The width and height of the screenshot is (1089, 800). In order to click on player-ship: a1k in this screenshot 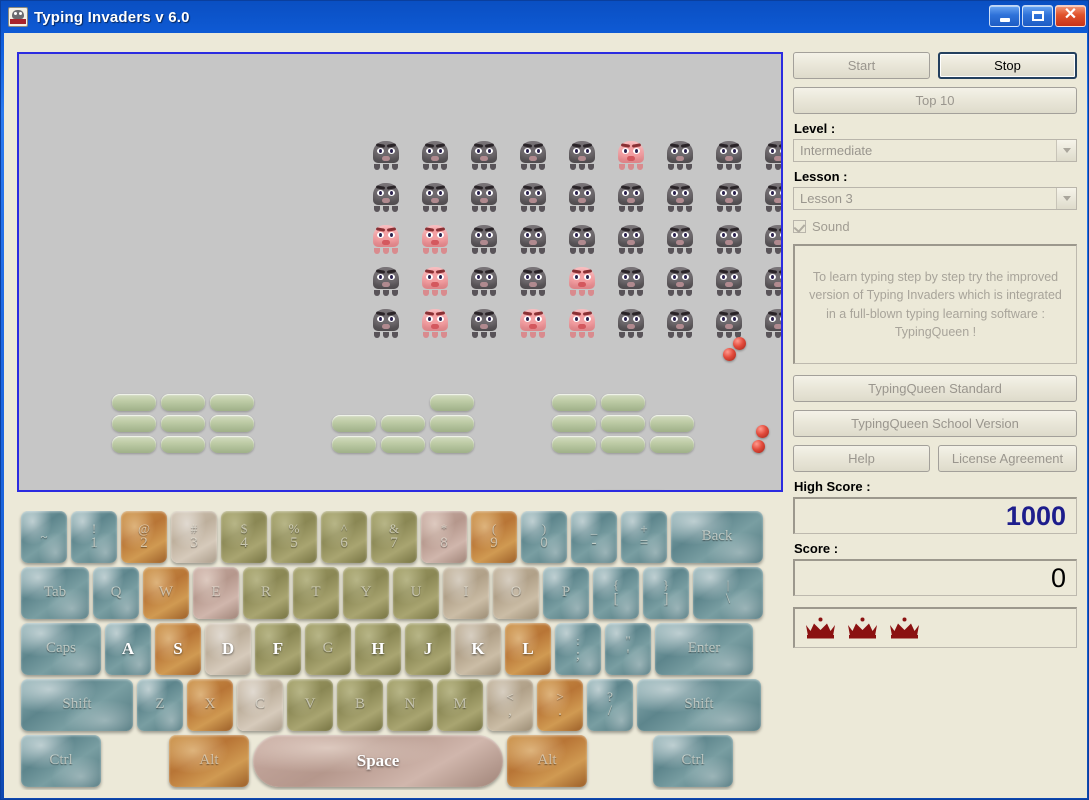, I will do `click(629, 491)`.